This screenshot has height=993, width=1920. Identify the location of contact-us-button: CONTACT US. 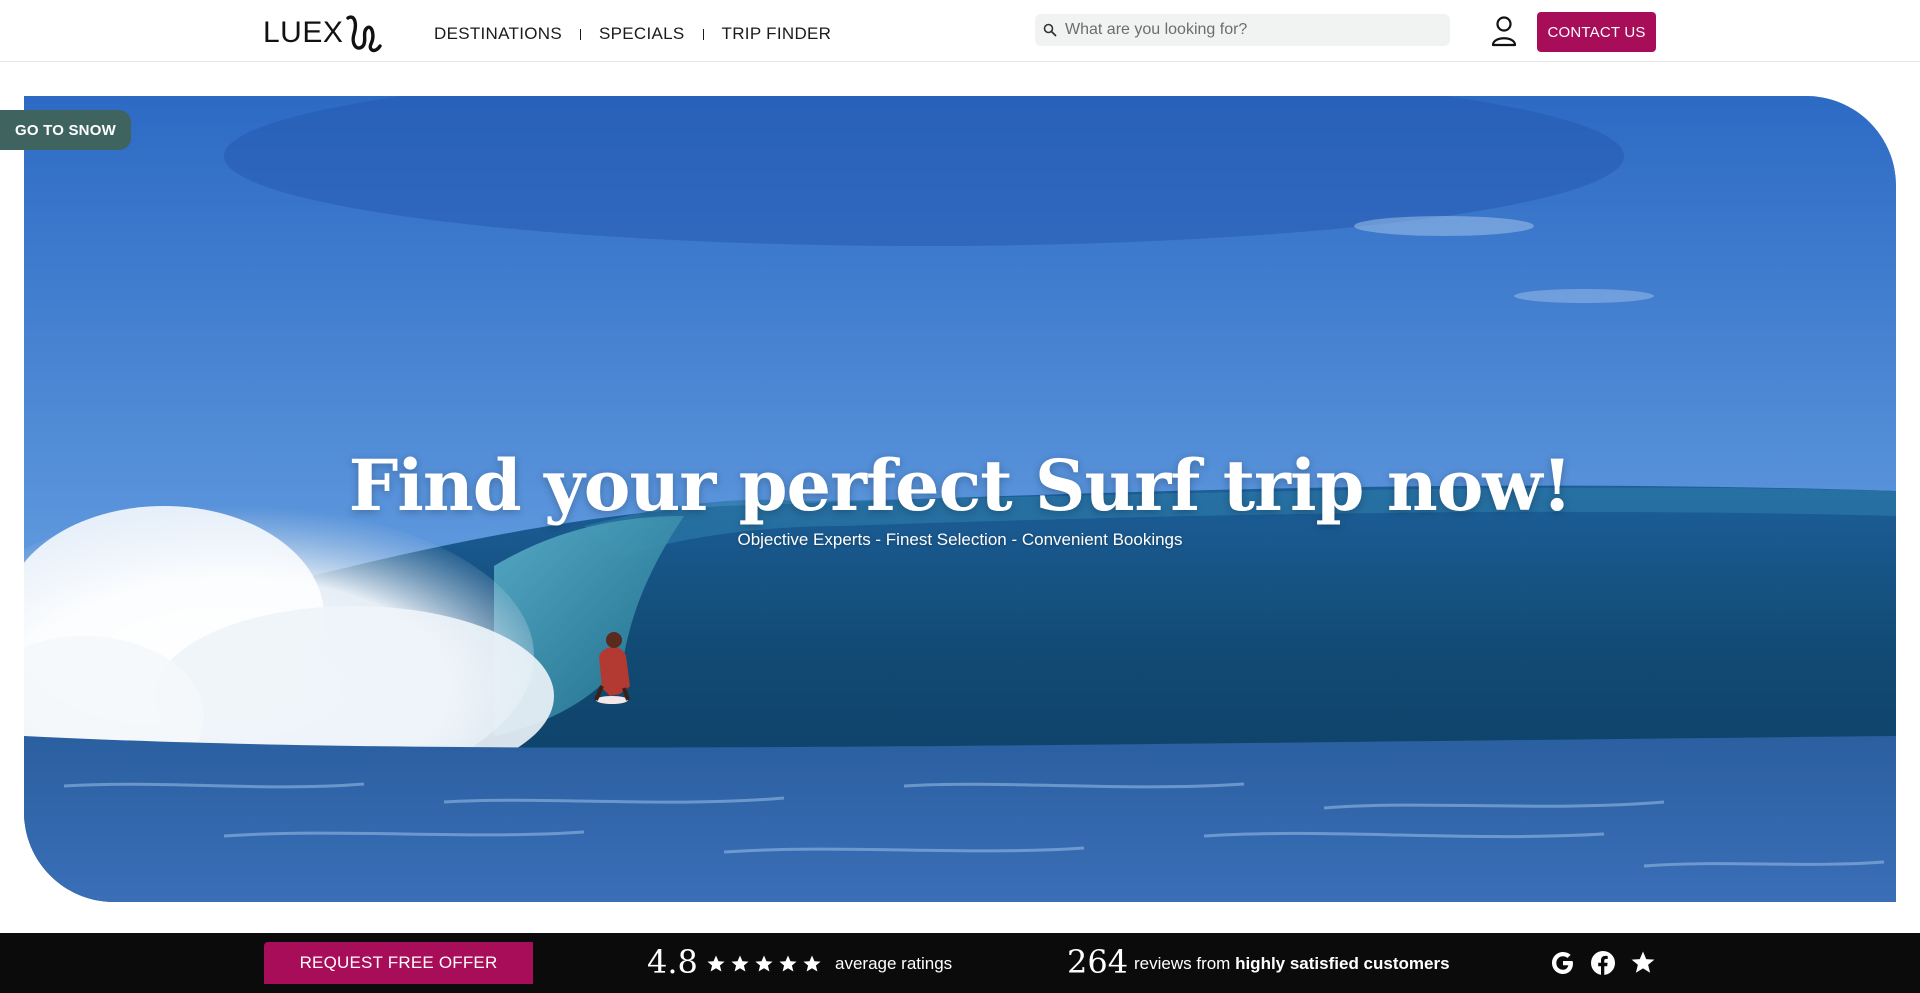
(1596, 32).